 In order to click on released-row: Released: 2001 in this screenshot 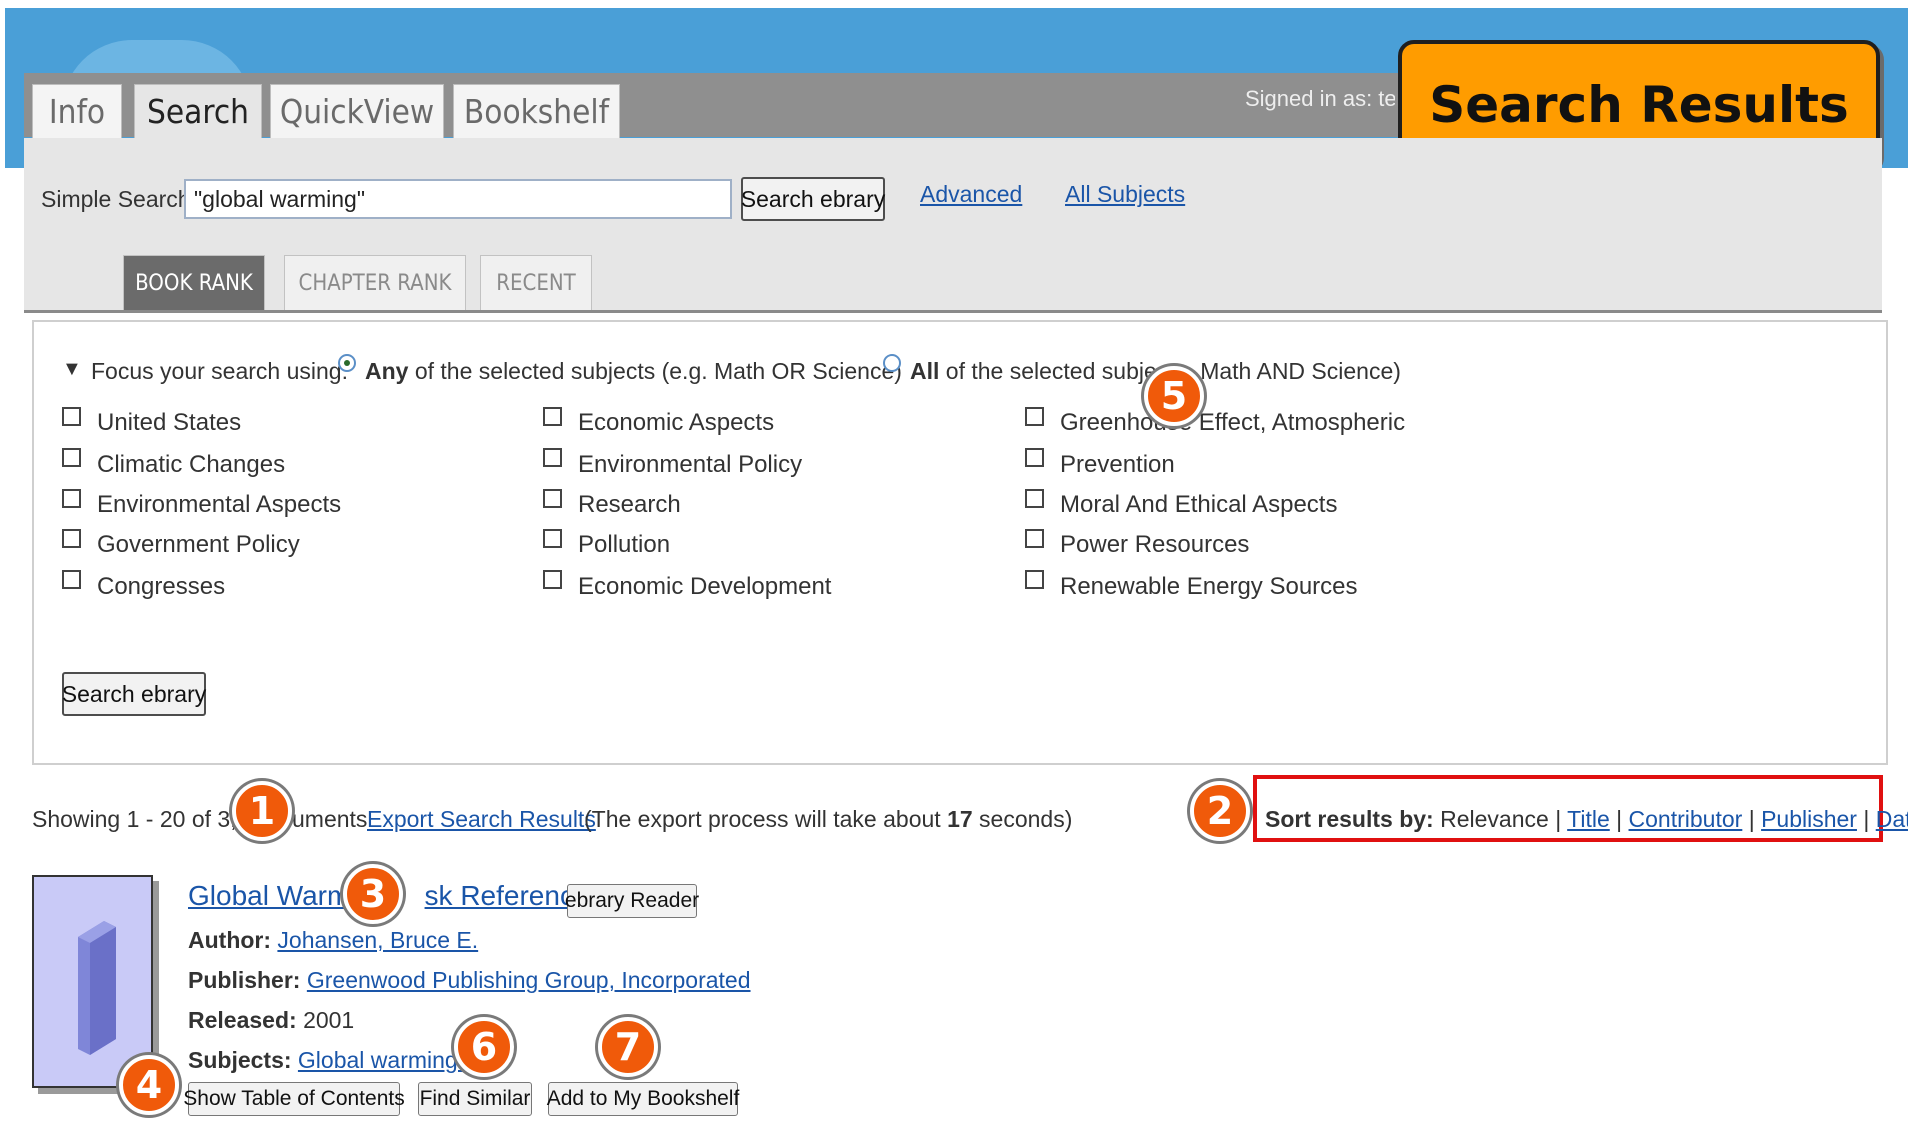, I will do `click(271, 1020)`.